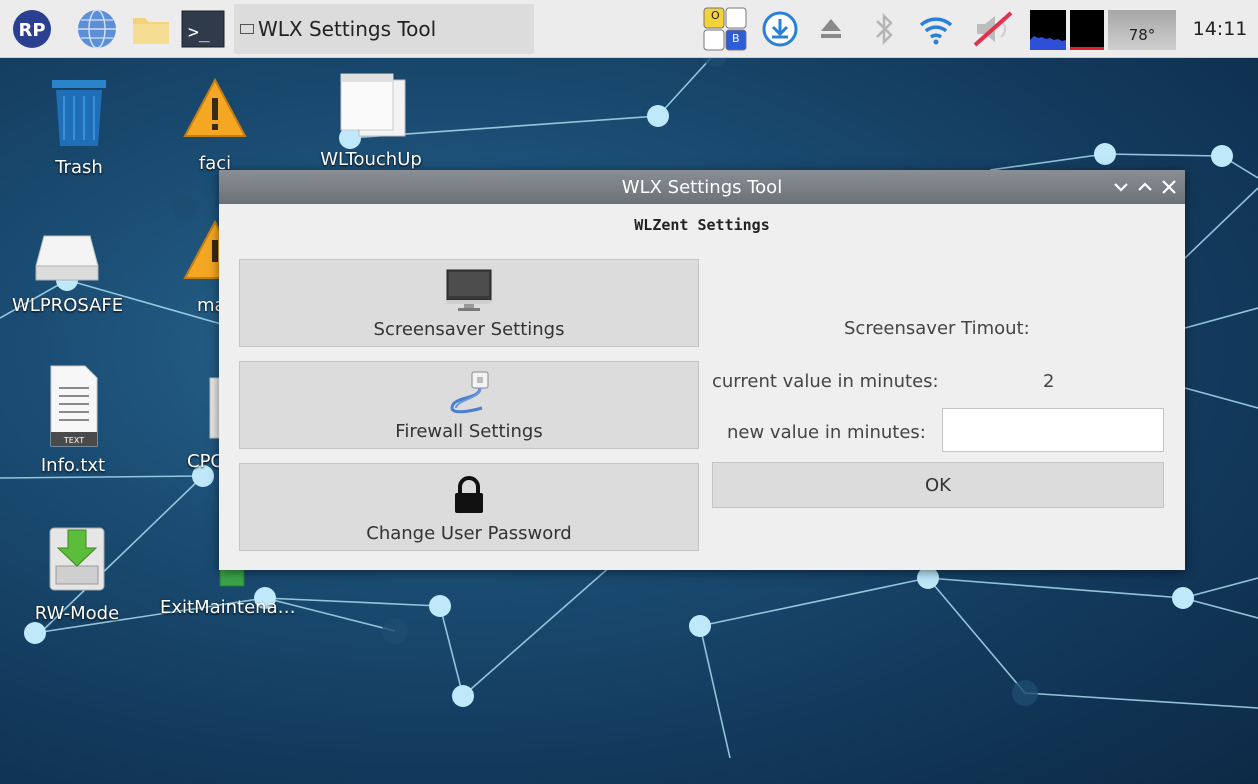 Image resolution: width=1258 pixels, height=784 pixels. I want to click on screensaver-timeout-title: Screensaver Timout:, so click(937, 328).